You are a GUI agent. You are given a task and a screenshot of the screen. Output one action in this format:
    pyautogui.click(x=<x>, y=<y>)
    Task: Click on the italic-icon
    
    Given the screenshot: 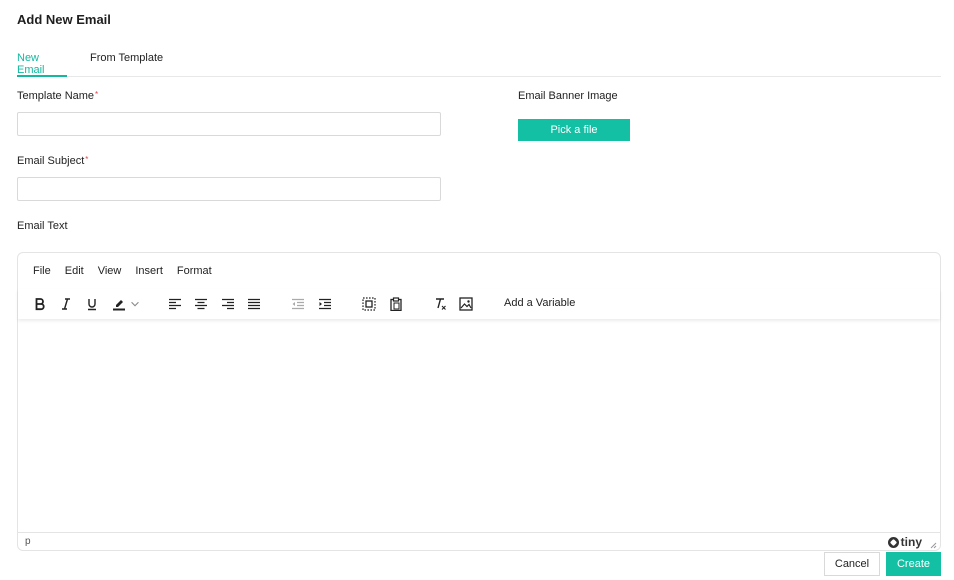 What is the action you would take?
    pyautogui.click(x=66, y=304)
    